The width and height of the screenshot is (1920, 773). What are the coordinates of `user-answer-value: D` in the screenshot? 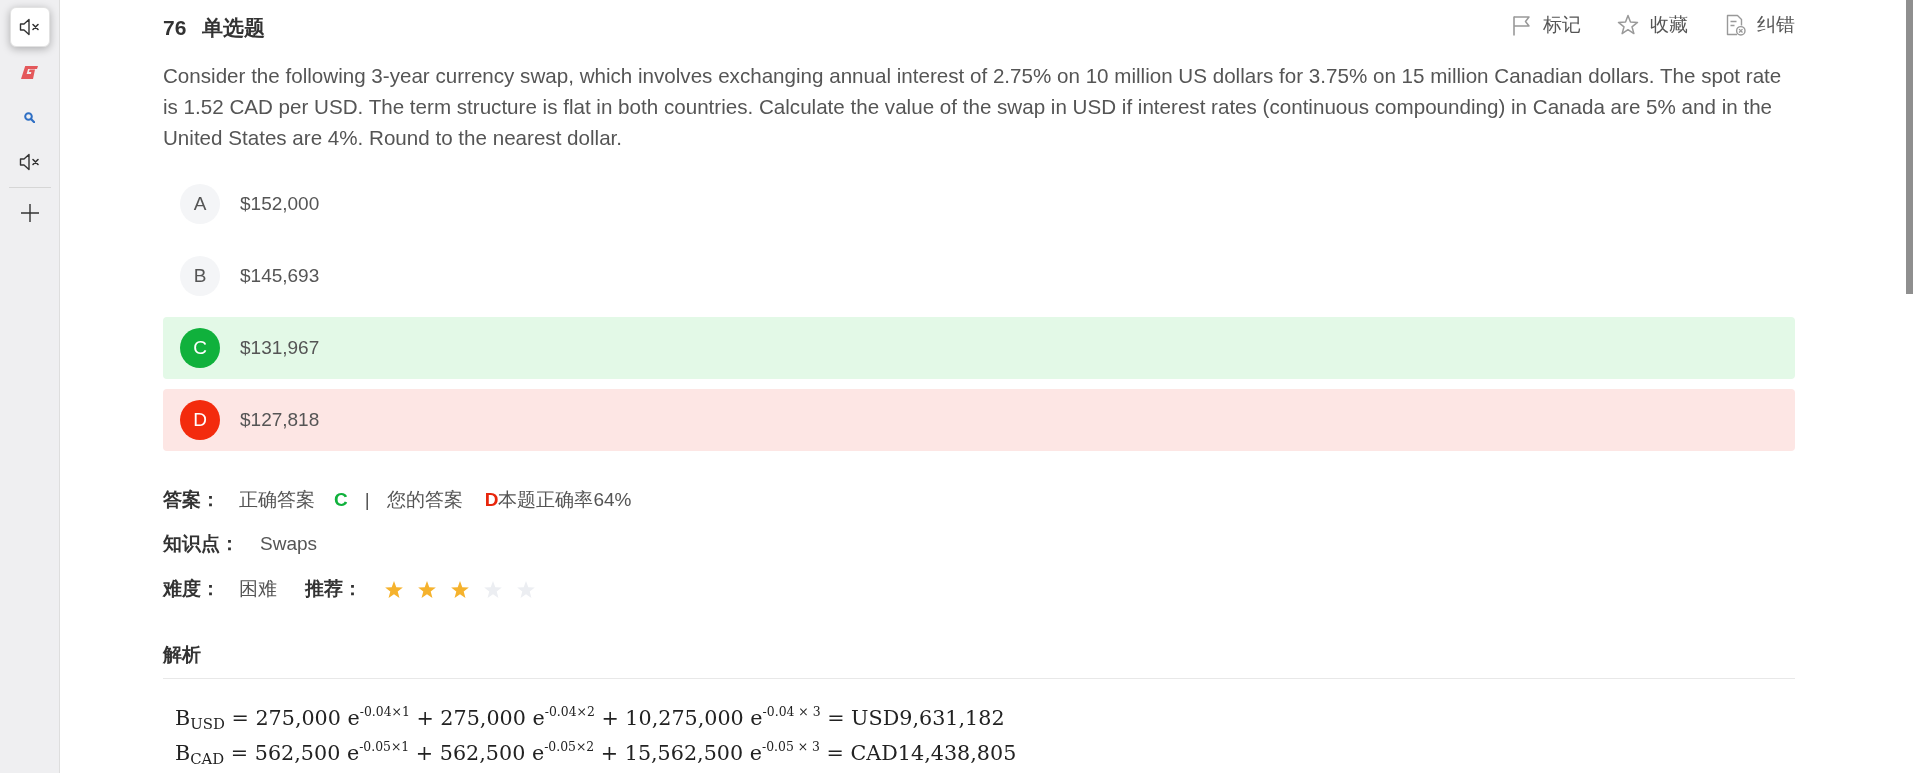 It's located at (491, 500).